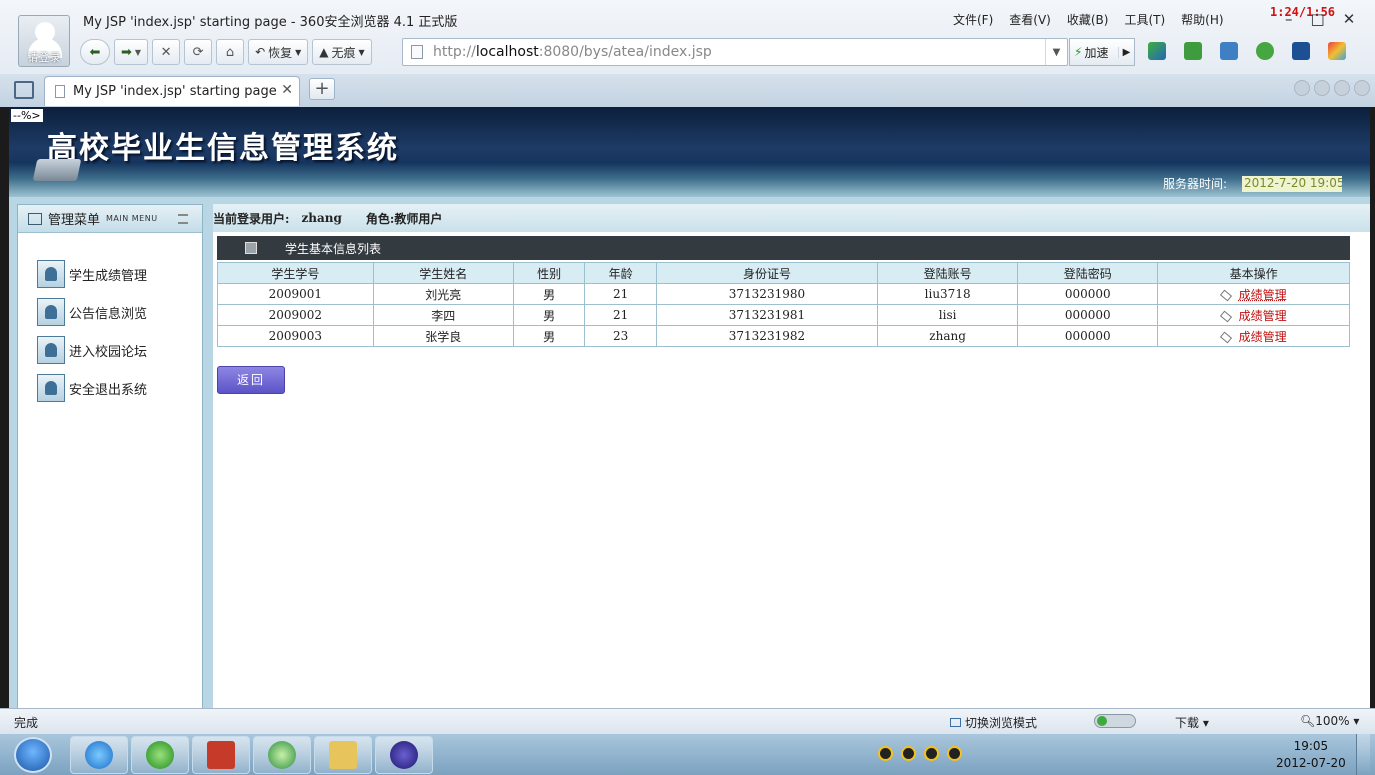  What do you see at coordinates (99, 755) in the screenshot?
I see `taskbar-ie` at bounding box center [99, 755].